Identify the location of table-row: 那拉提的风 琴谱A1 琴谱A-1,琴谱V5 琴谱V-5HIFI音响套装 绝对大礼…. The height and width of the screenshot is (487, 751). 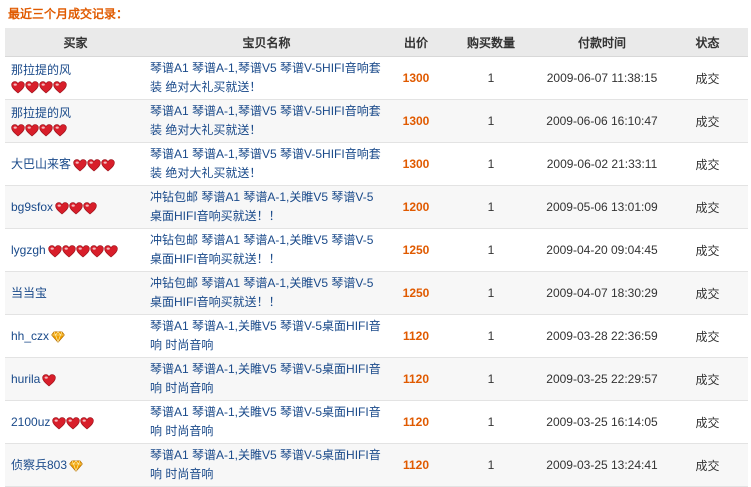
(376, 78).